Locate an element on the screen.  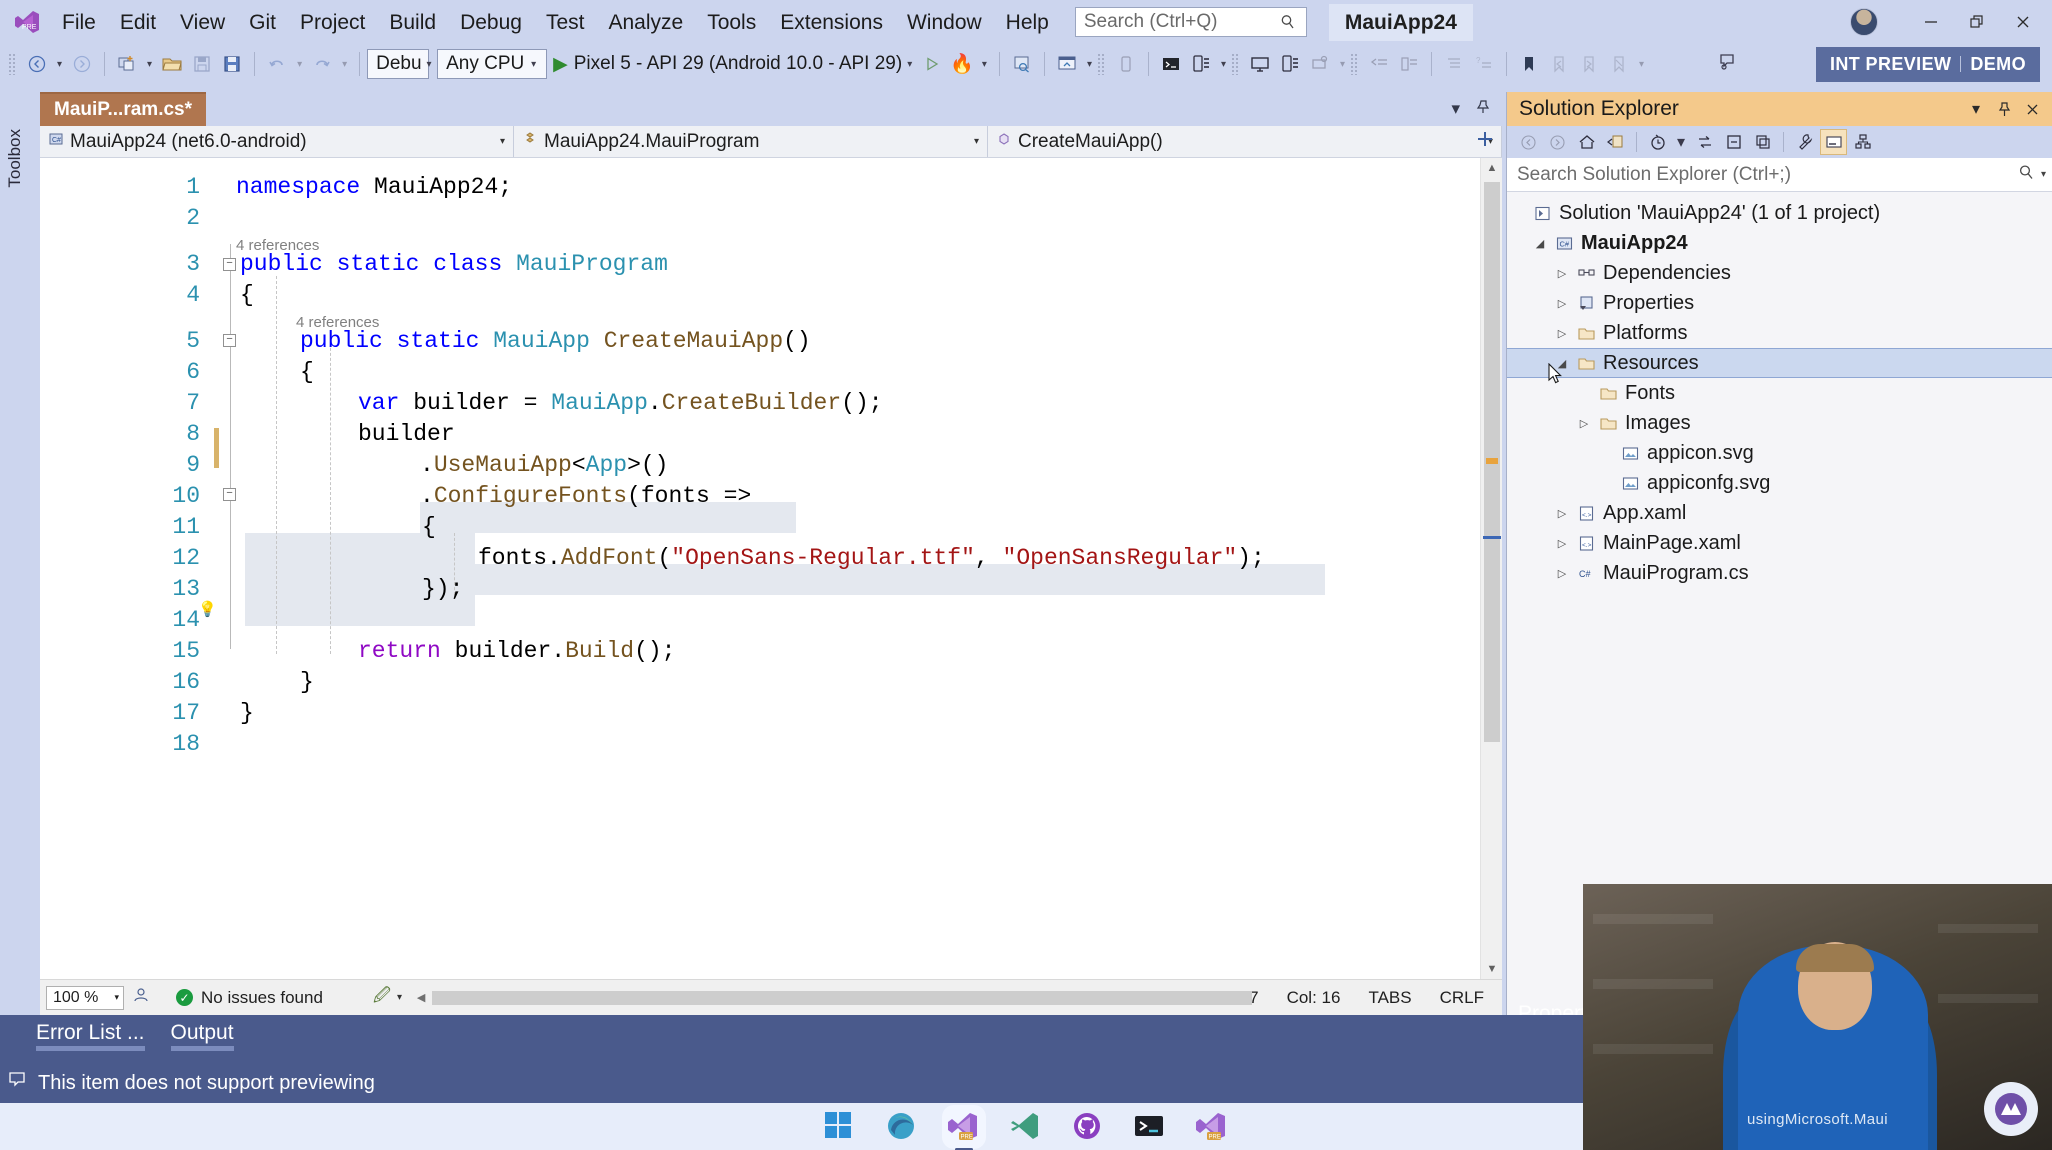
tree-item-appicon-svg: appicon.svg is located at coordinates (1779, 453).